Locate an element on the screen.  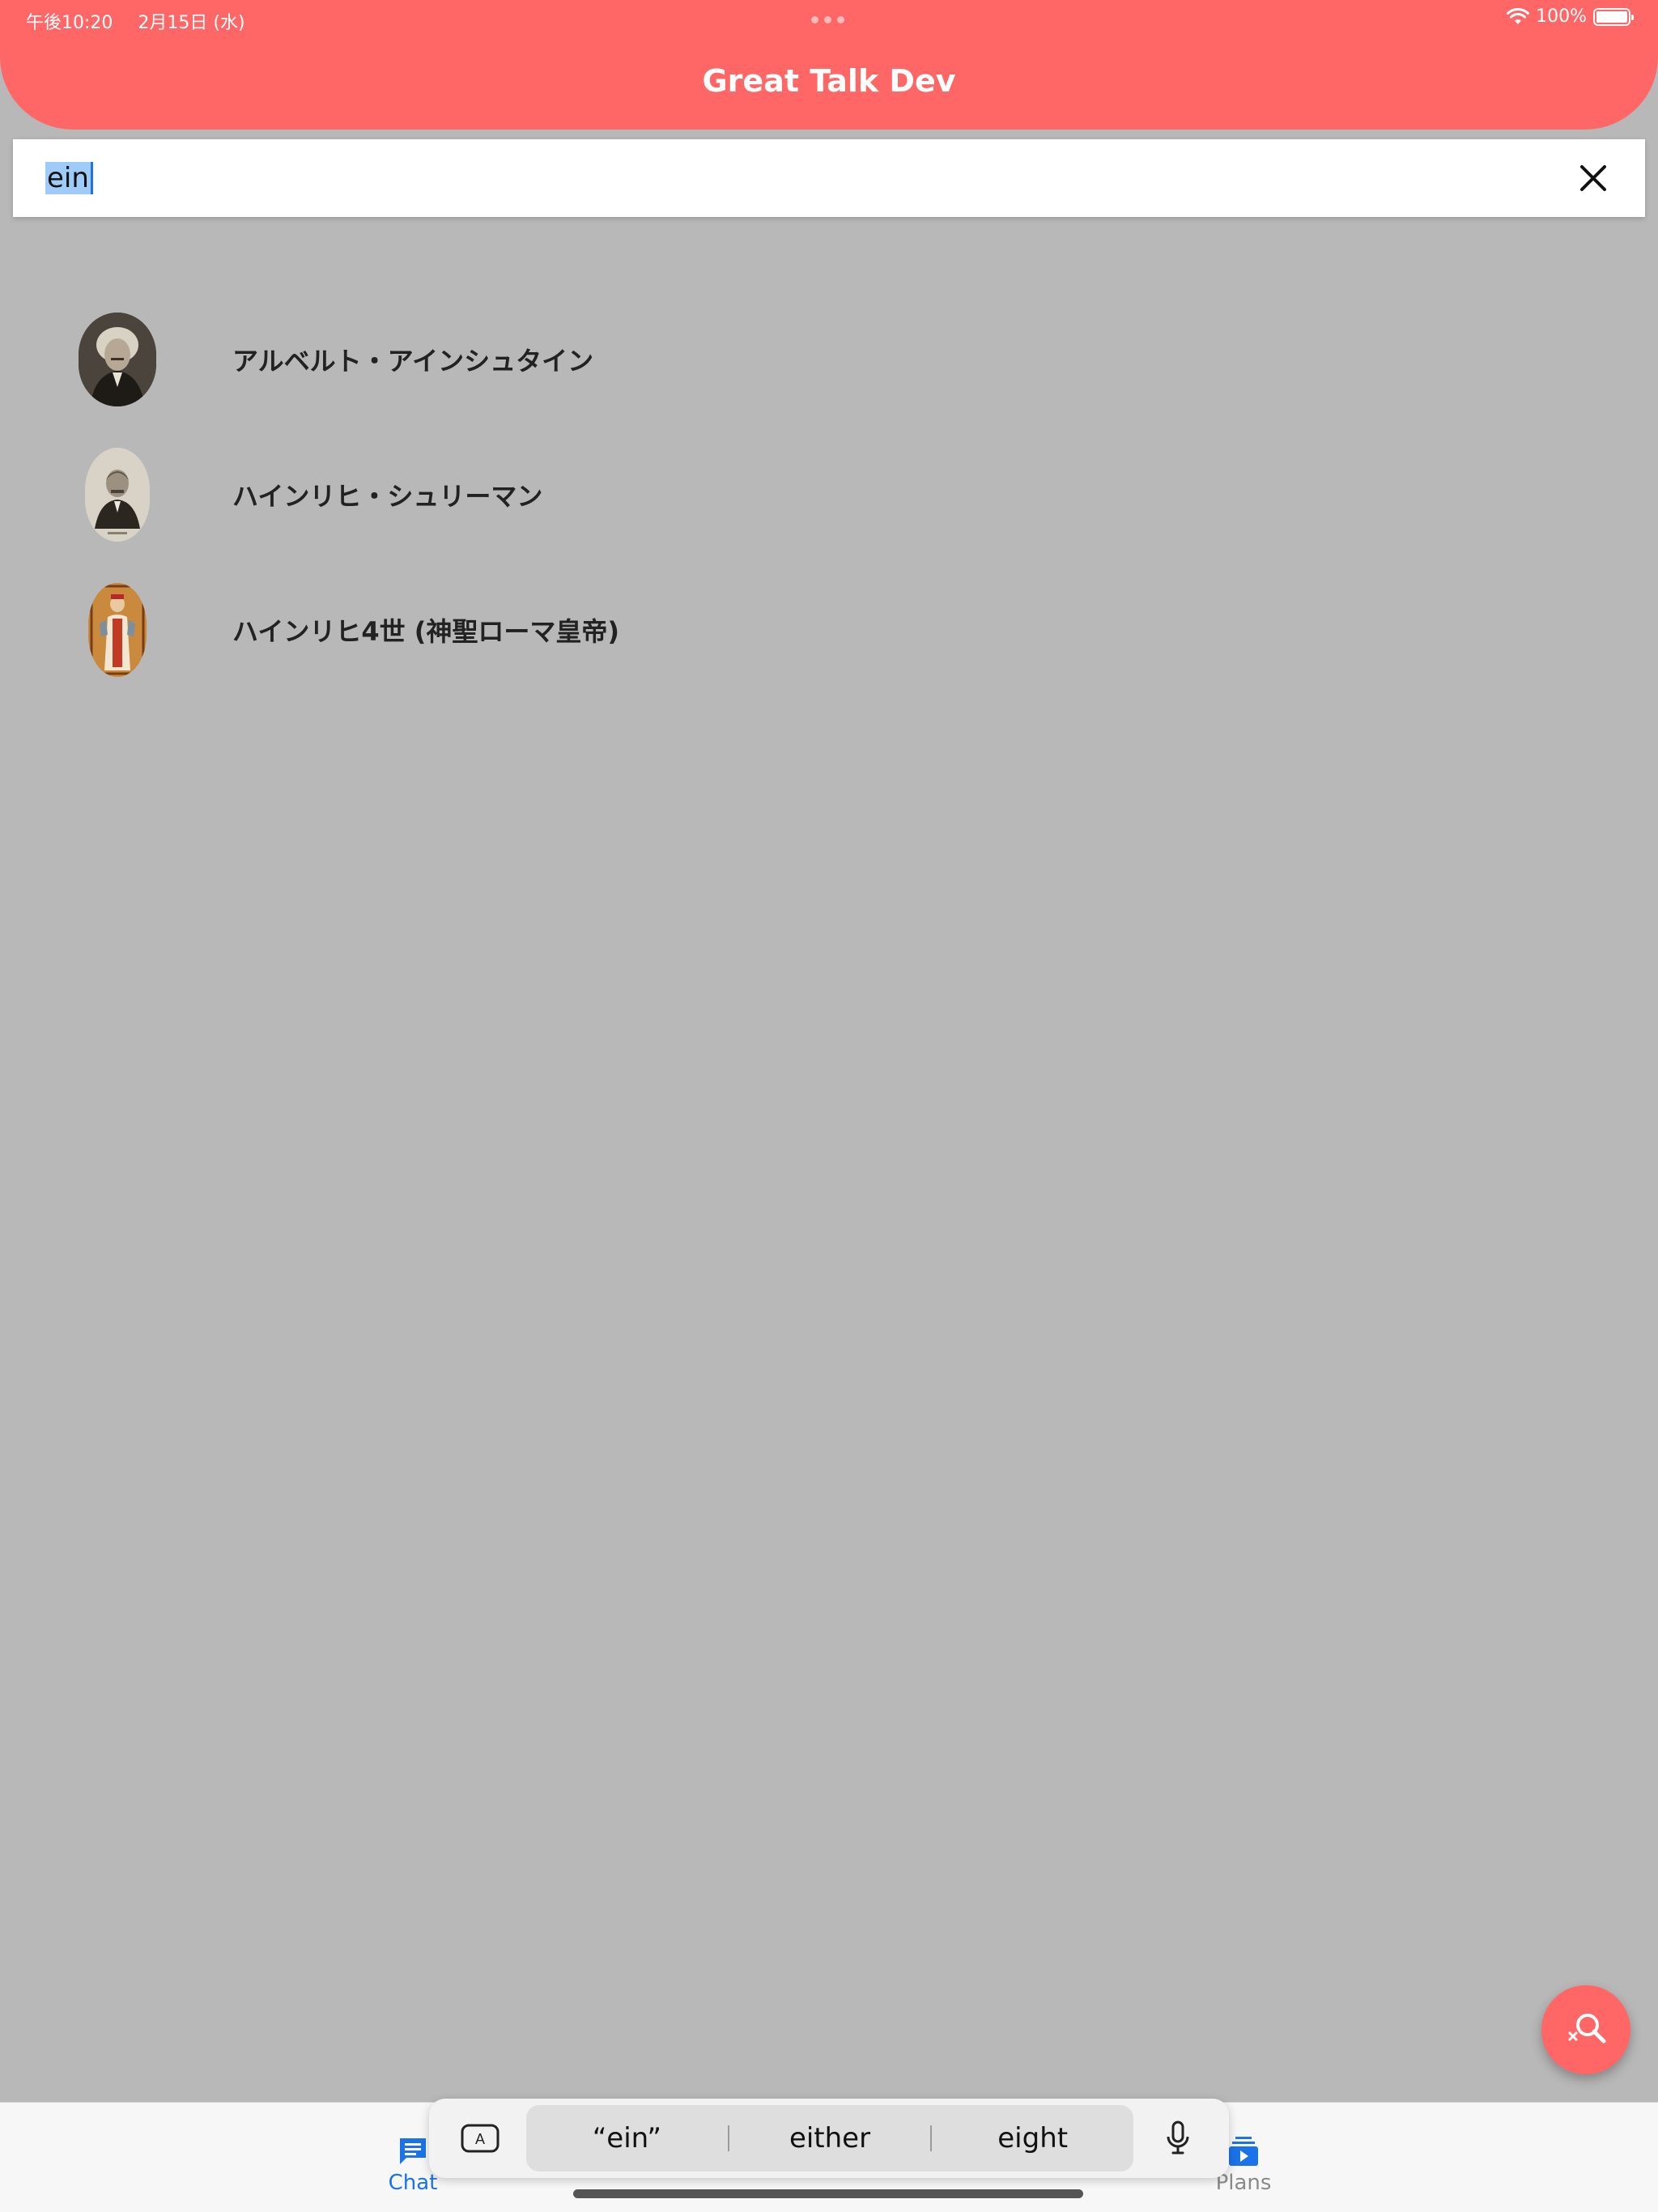
status-bar-left: 午後10:20 2月15日 (水) is located at coordinates (145, 21).